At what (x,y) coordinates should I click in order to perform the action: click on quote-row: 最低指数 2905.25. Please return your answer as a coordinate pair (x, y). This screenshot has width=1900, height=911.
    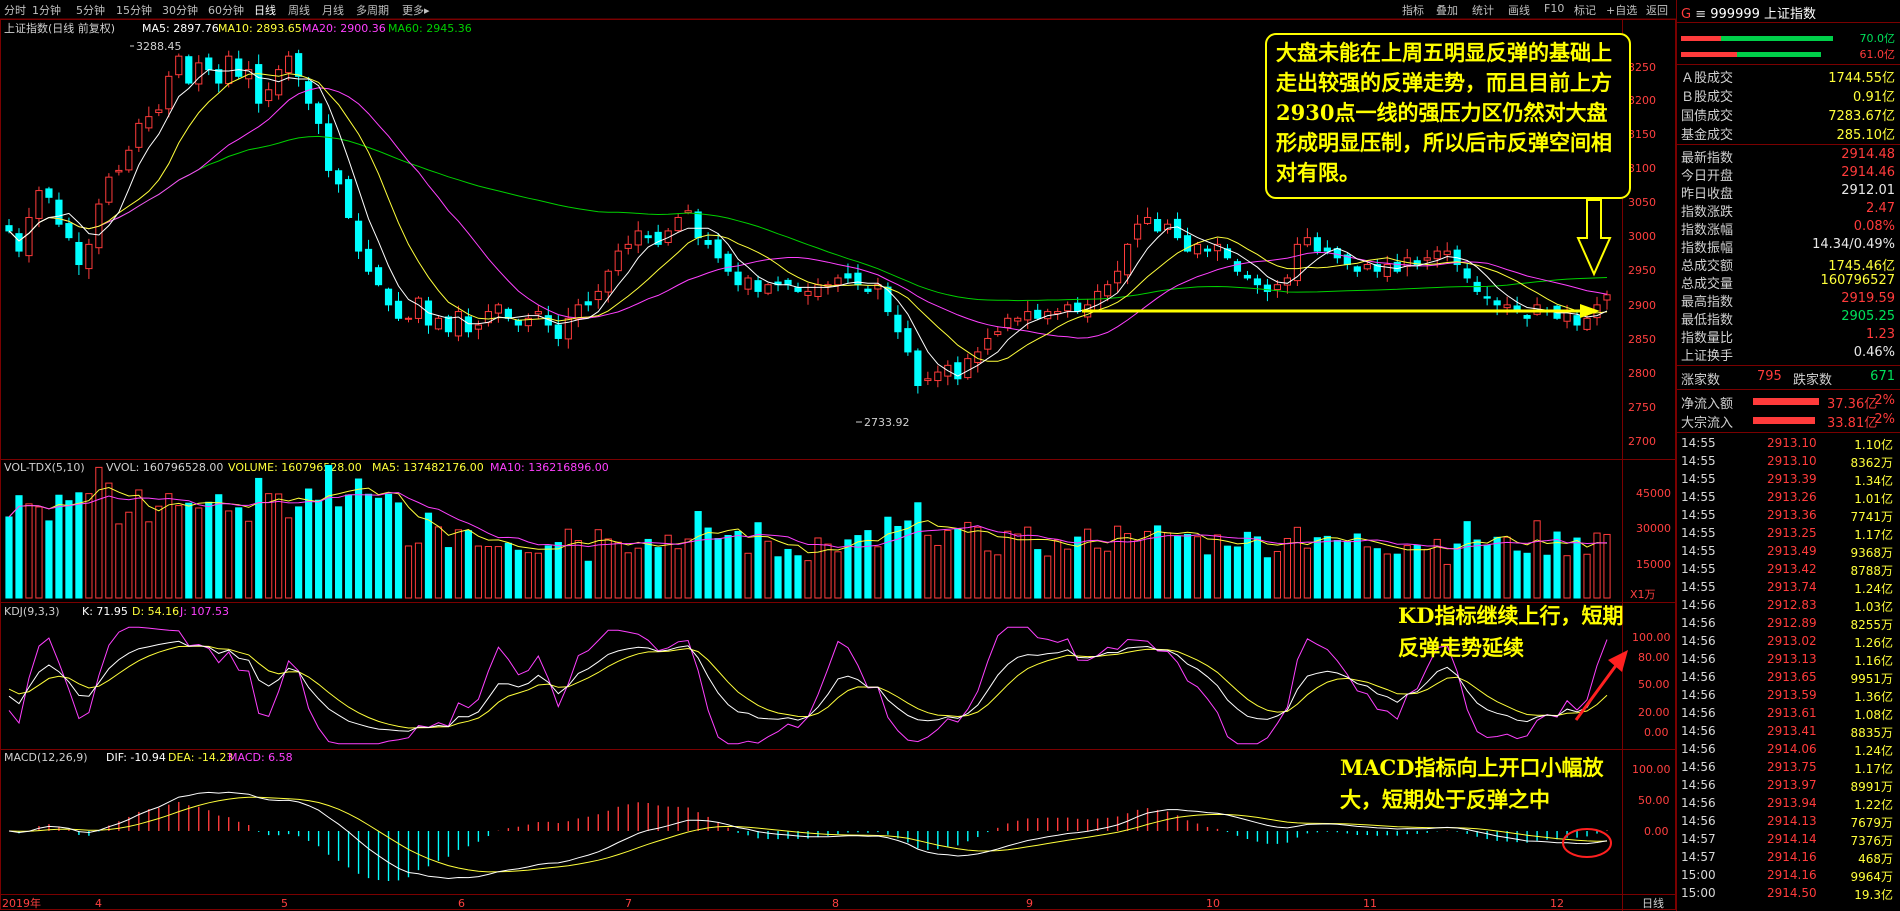
    Looking at the image, I should click on (1788, 318).